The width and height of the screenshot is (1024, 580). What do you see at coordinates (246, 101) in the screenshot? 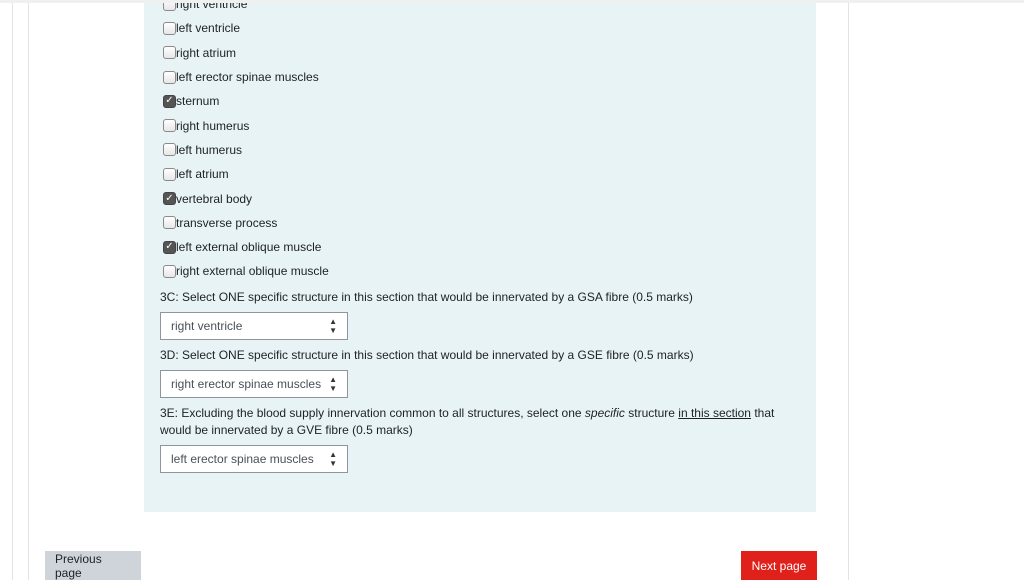
I see `checkbox-option: ✓ sternum` at bounding box center [246, 101].